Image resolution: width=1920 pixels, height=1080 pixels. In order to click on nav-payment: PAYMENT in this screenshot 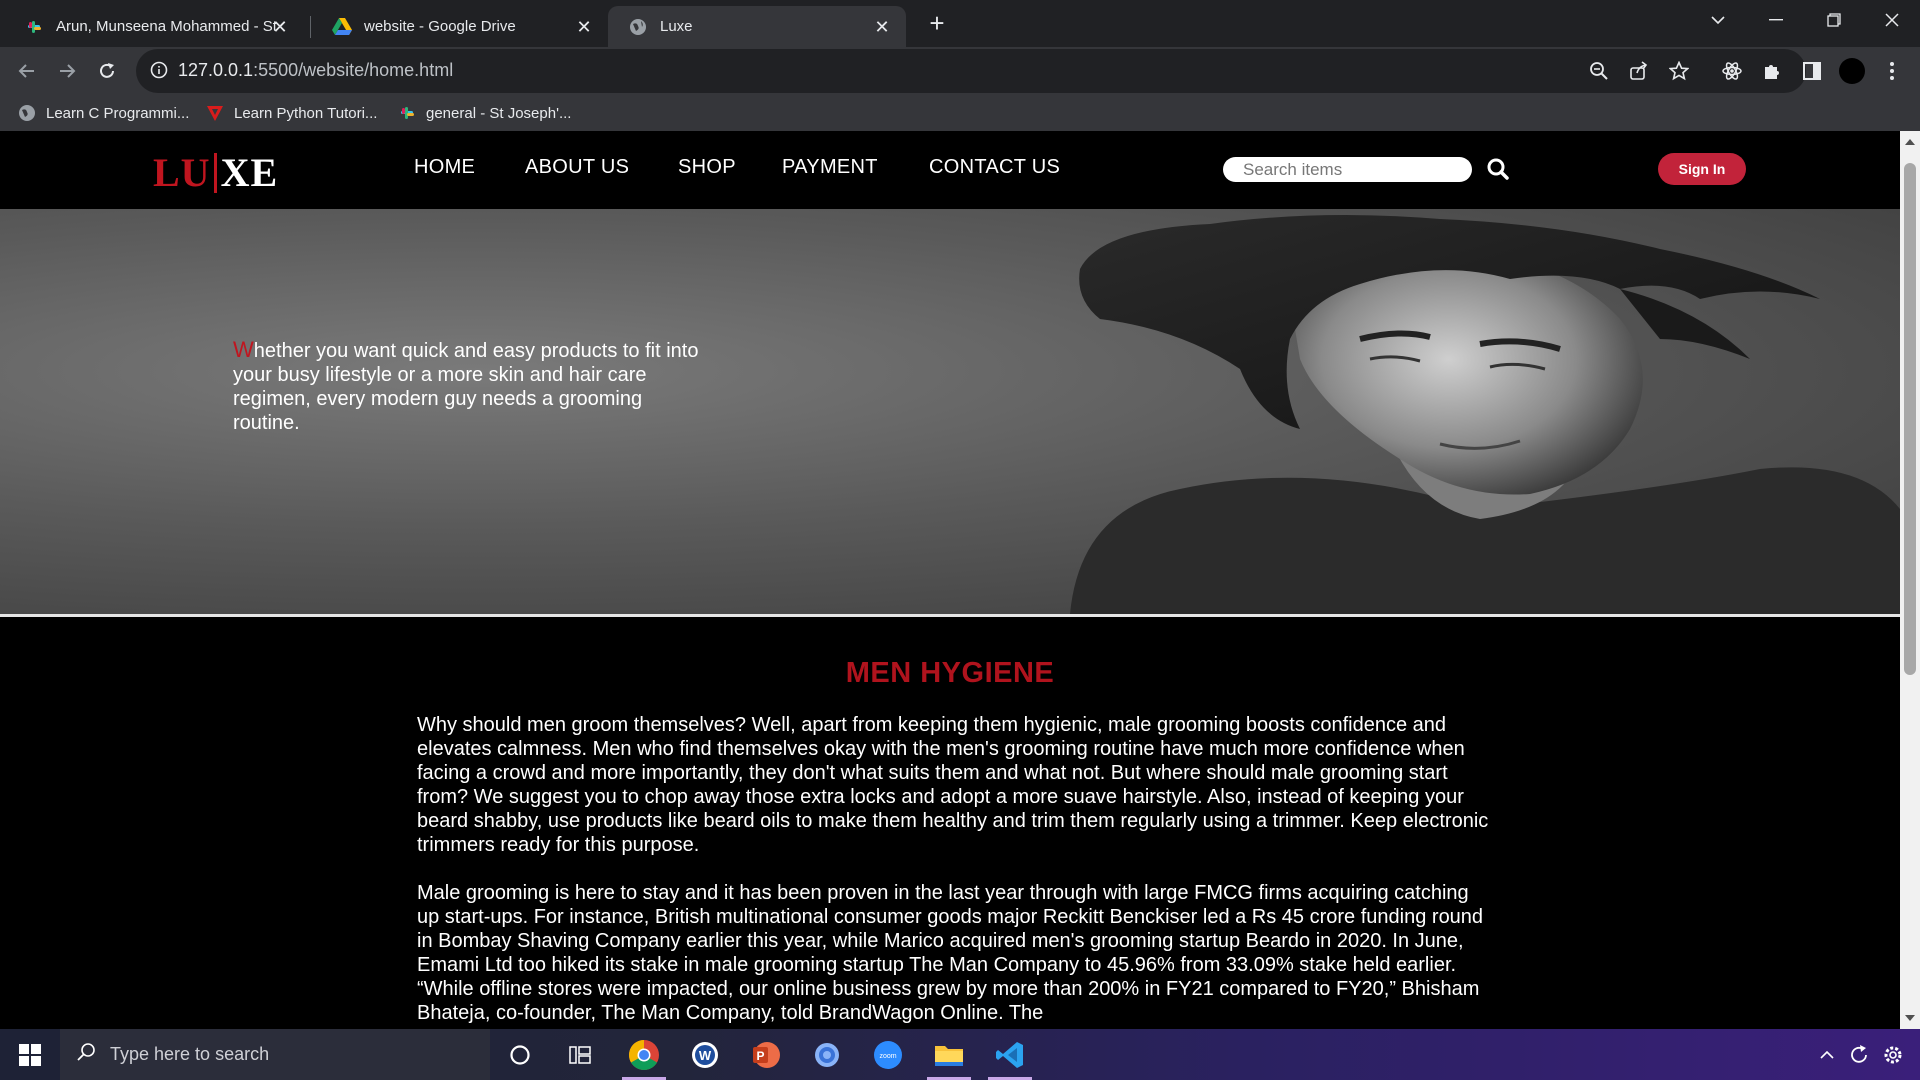, I will do `click(830, 167)`.